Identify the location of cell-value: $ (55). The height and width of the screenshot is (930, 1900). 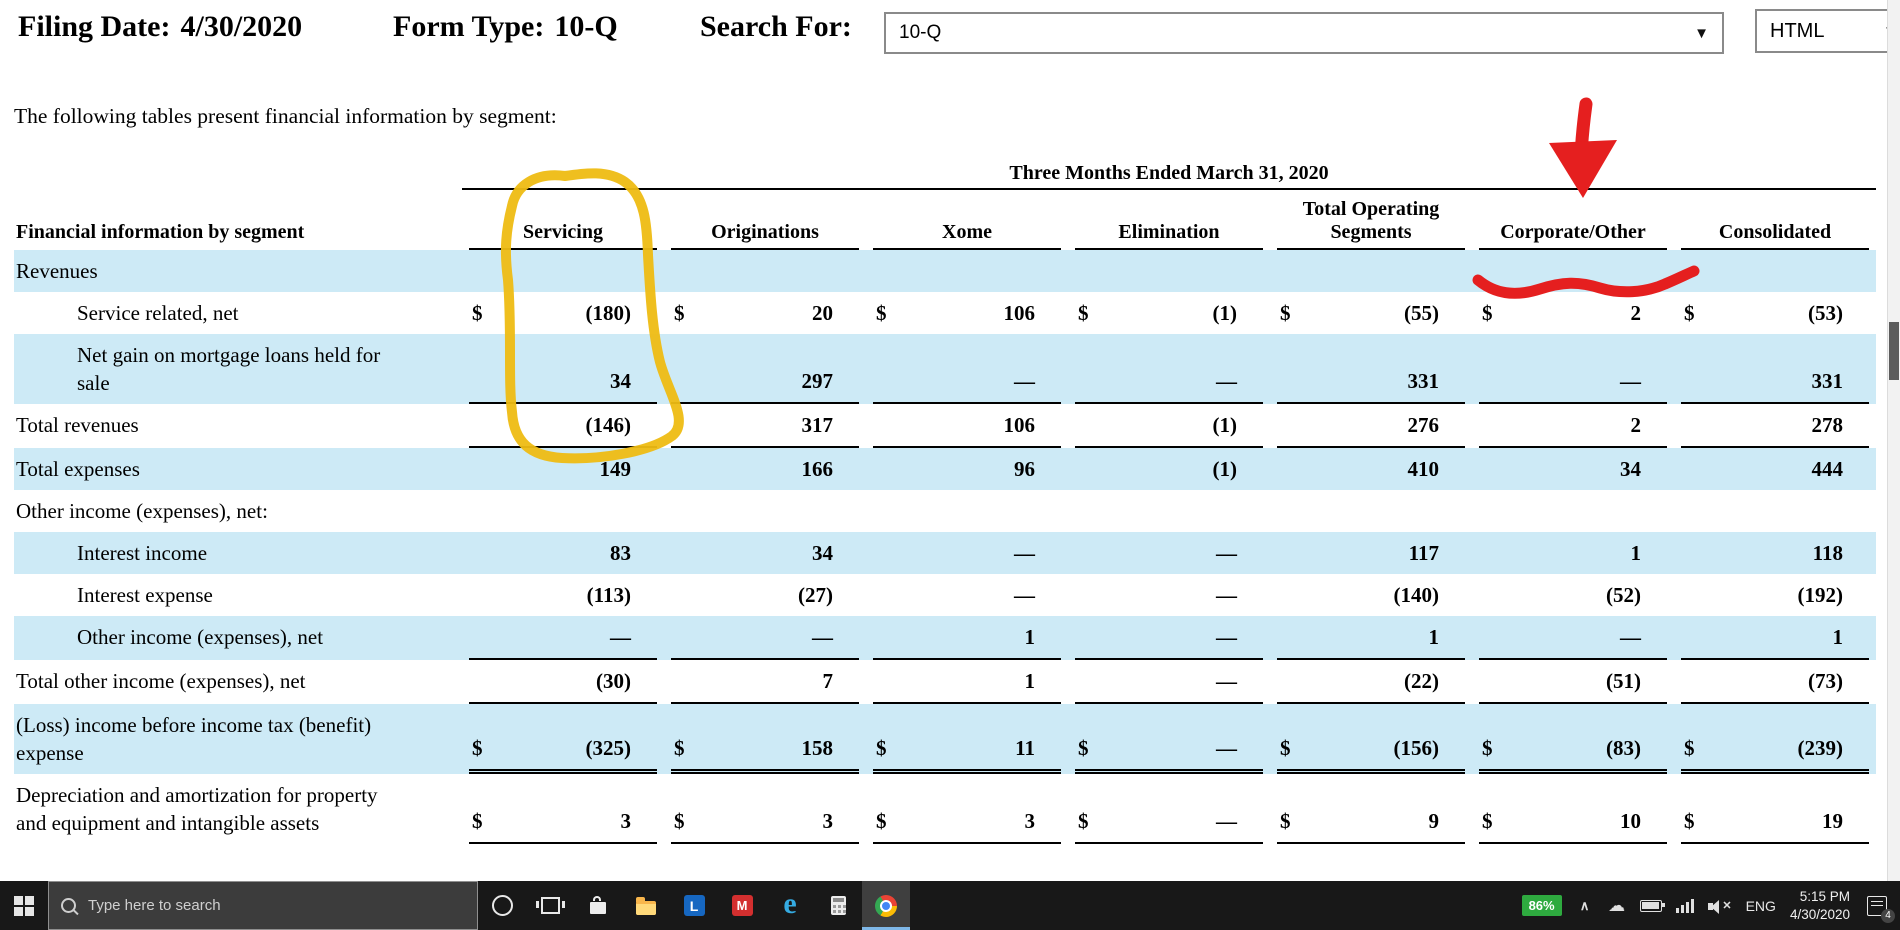
(1371, 313).